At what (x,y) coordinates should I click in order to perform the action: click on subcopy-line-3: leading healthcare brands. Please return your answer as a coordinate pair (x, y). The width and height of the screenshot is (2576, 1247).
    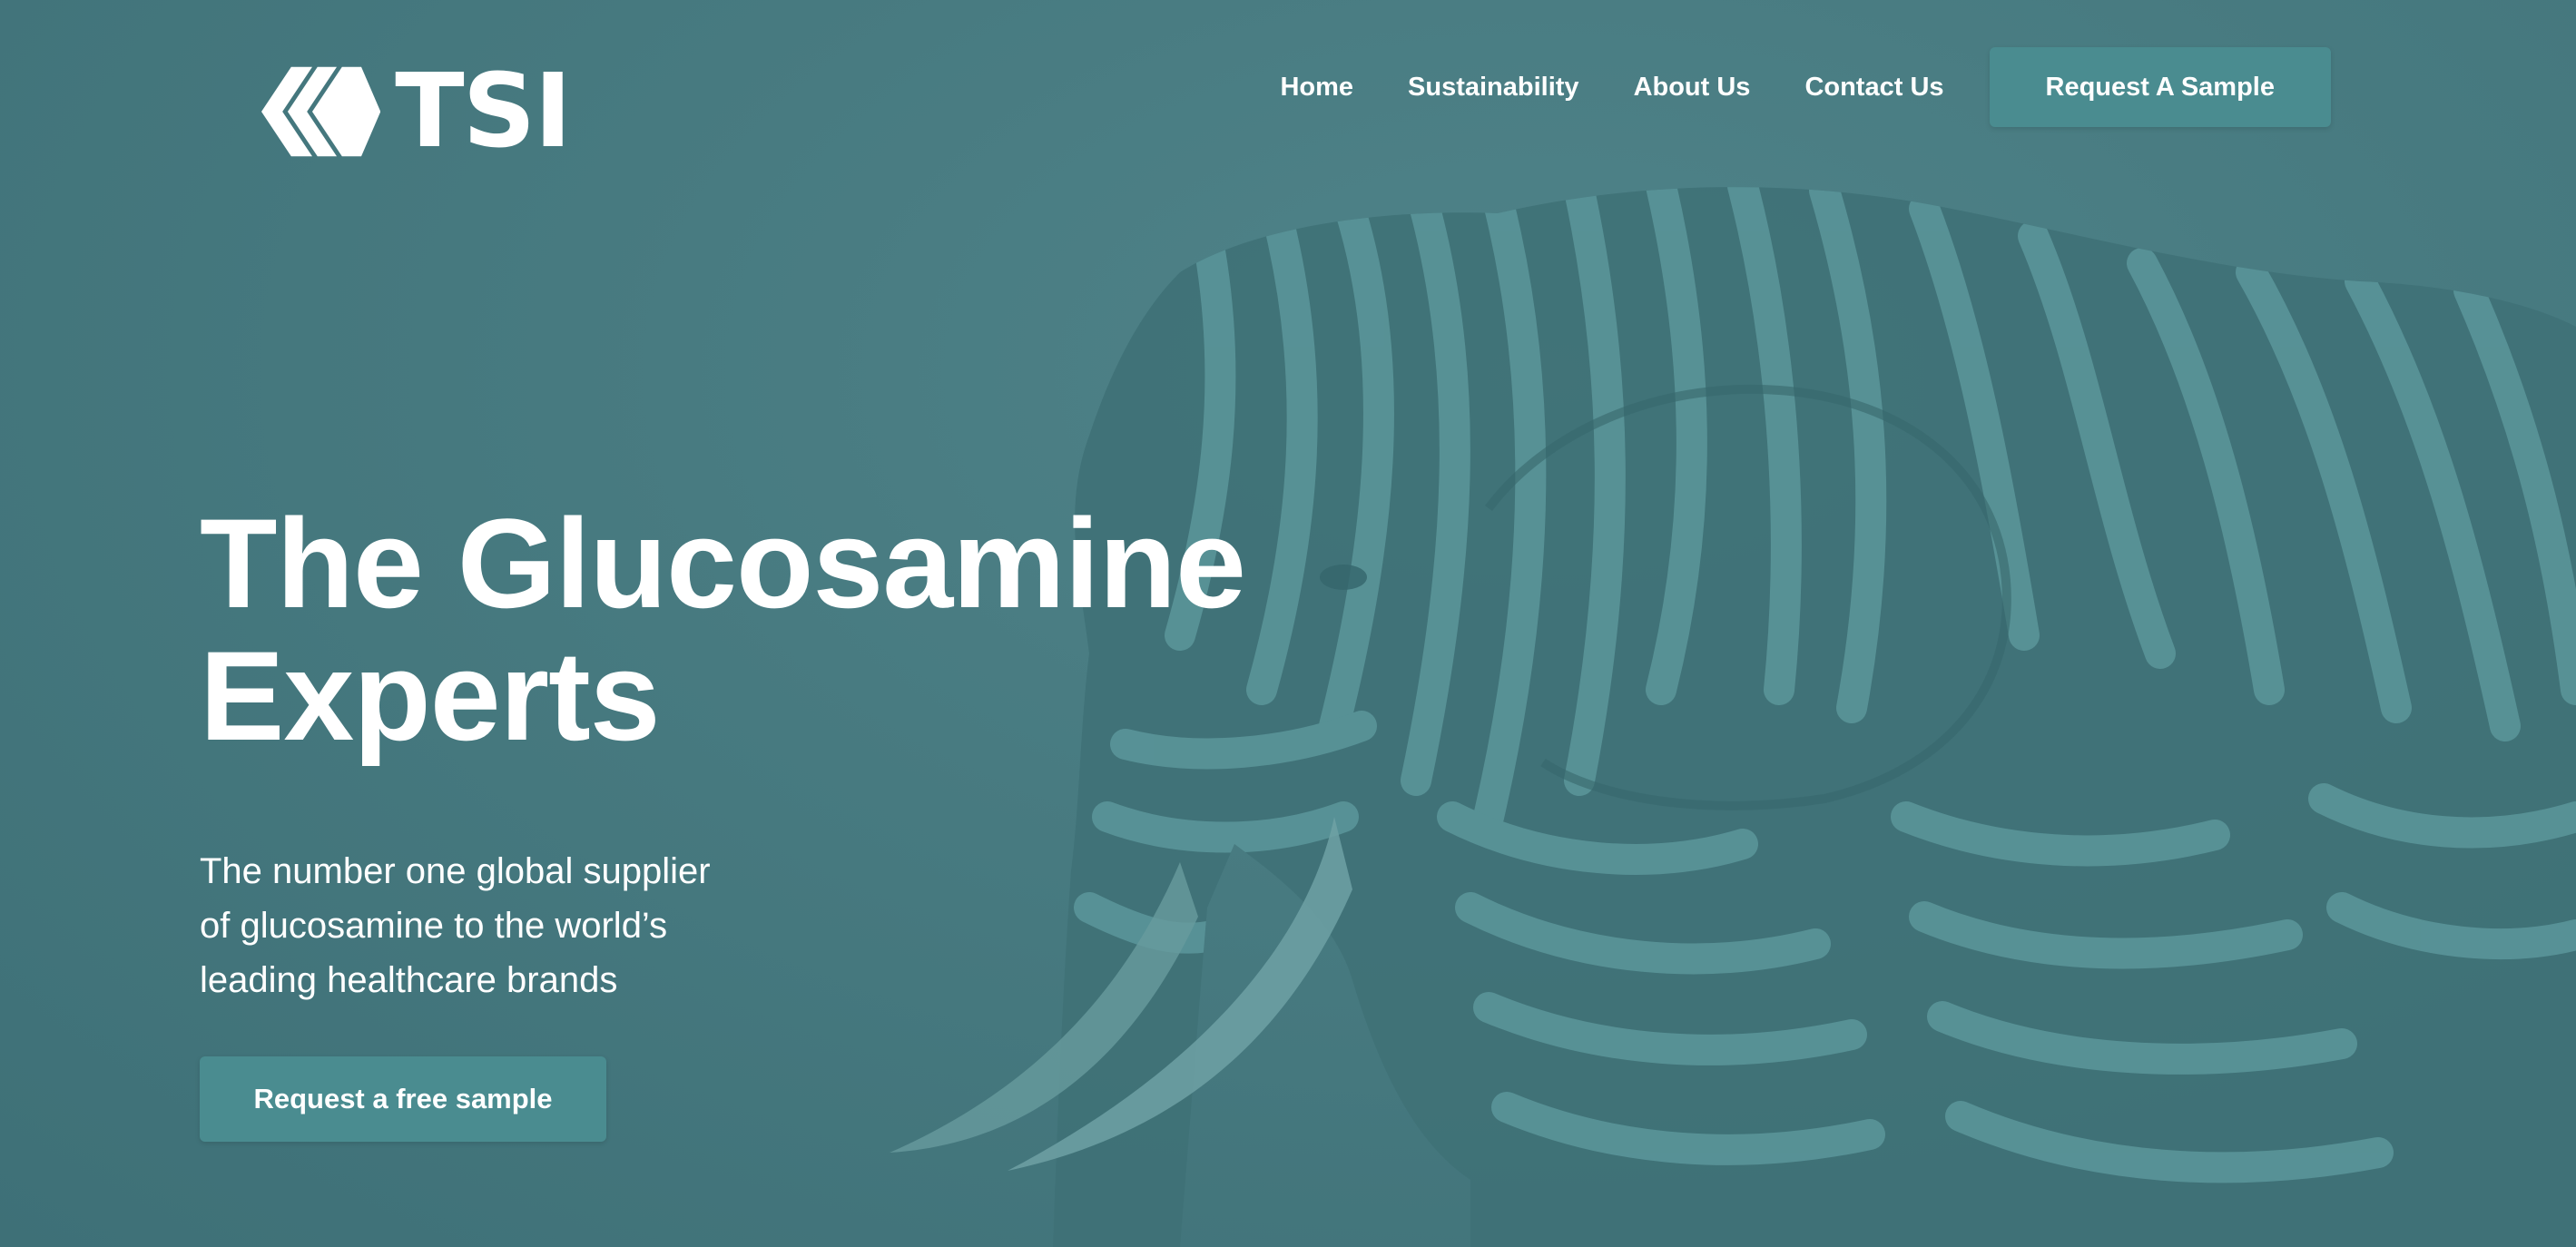
    Looking at the image, I should click on (409, 980).